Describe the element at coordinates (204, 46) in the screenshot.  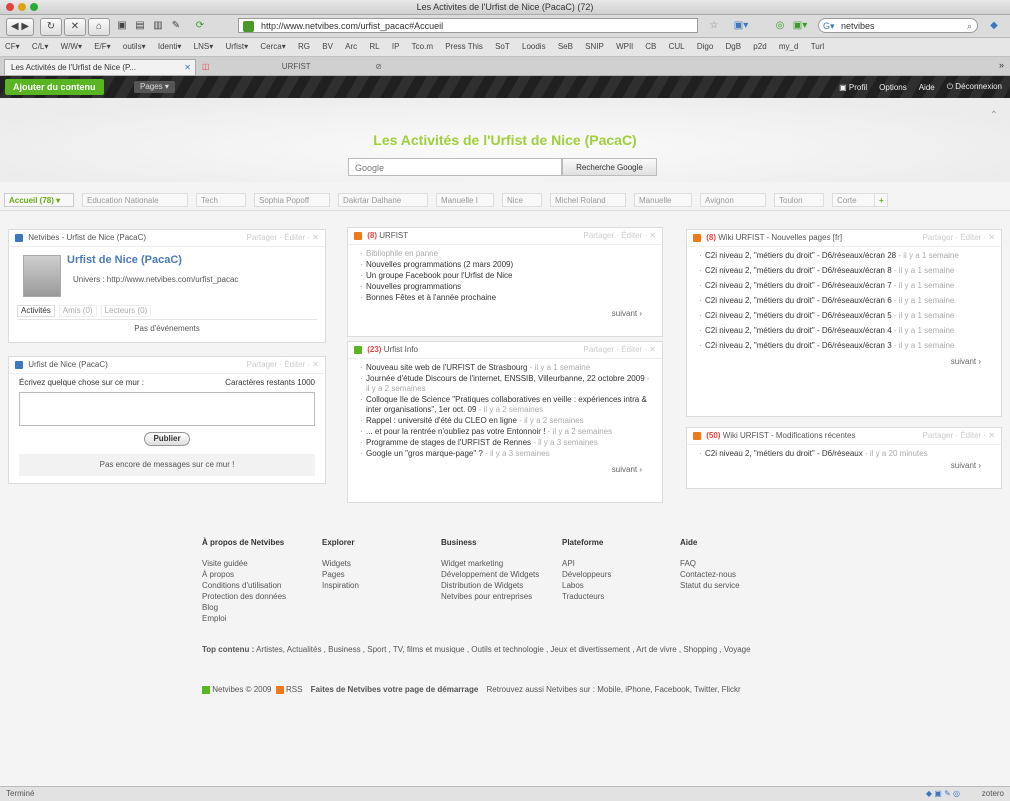
I see `bookmark-item: LNS▾` at that location.